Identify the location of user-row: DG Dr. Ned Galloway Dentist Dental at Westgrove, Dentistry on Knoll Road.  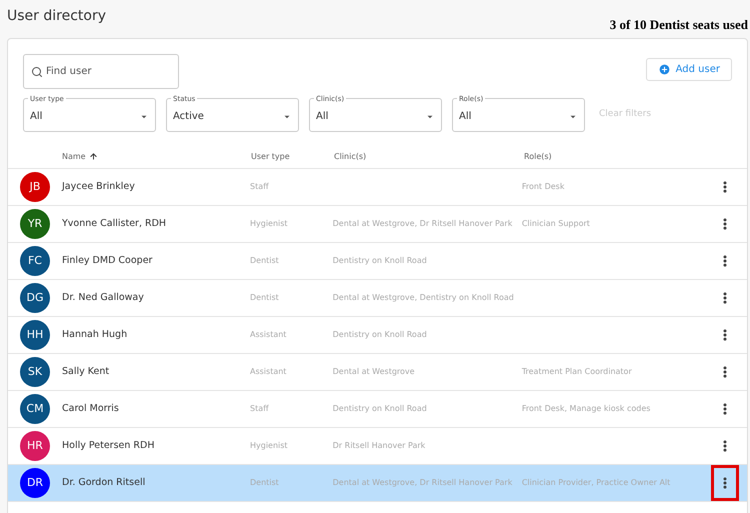
(377, 298).